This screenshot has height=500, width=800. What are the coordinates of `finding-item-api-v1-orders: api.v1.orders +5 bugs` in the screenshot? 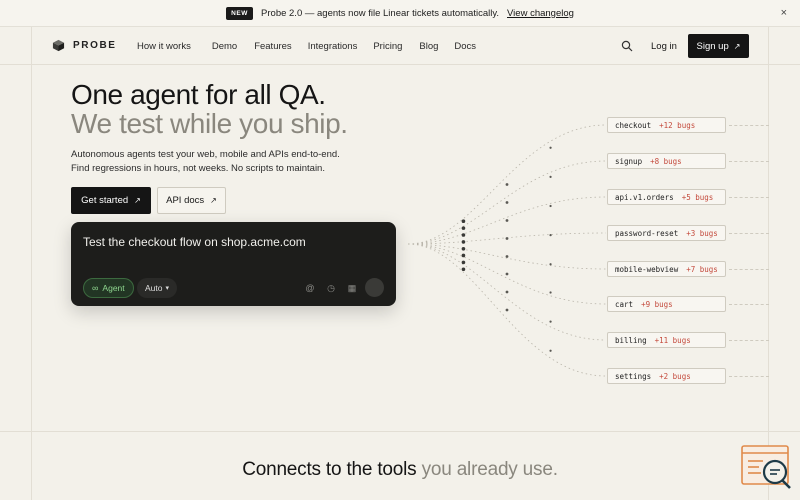 It's located at (666, 197).